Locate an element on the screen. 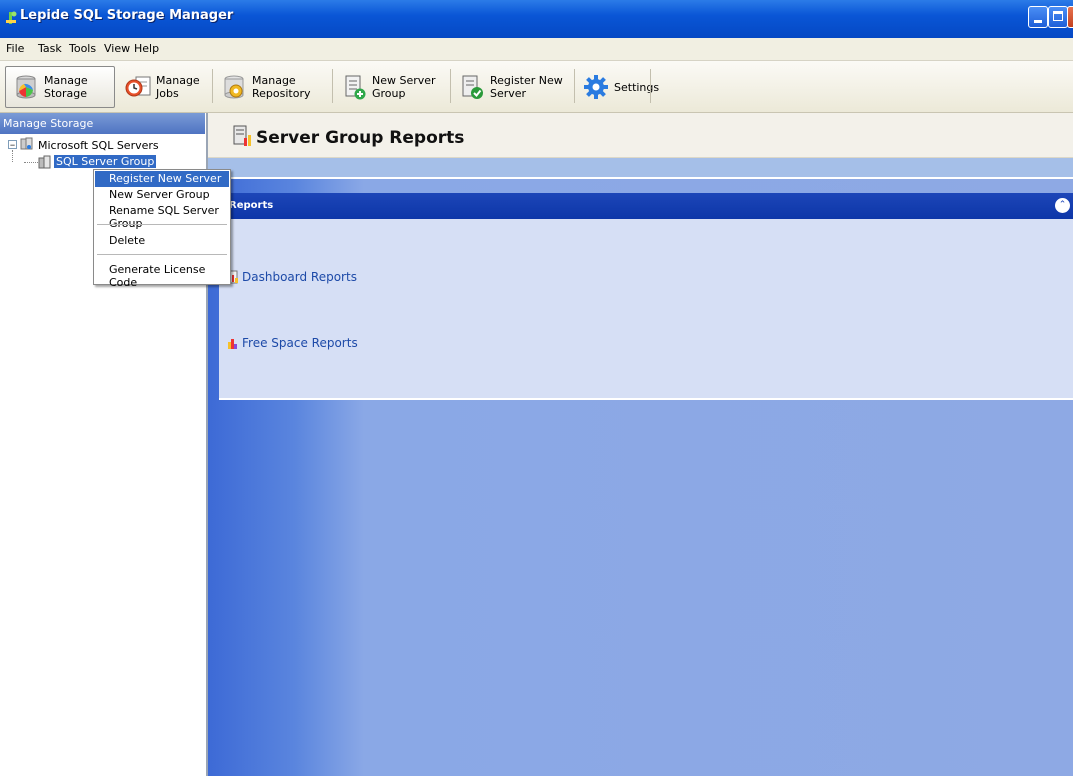  manage-storage-button: Manage Storage is located at coordinates (60, 87).